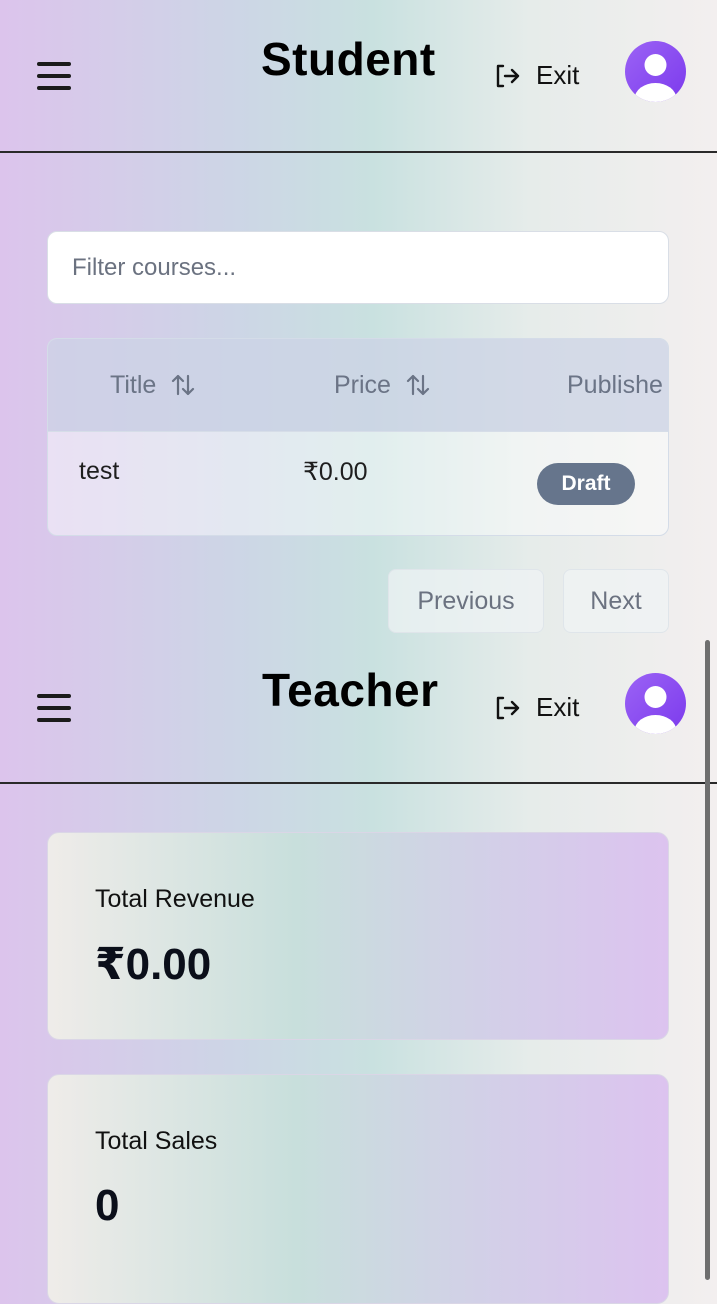 This screenshot has height=1304, width=717. I want to click on table-header: Title Price Publishe, so click(358, 385).